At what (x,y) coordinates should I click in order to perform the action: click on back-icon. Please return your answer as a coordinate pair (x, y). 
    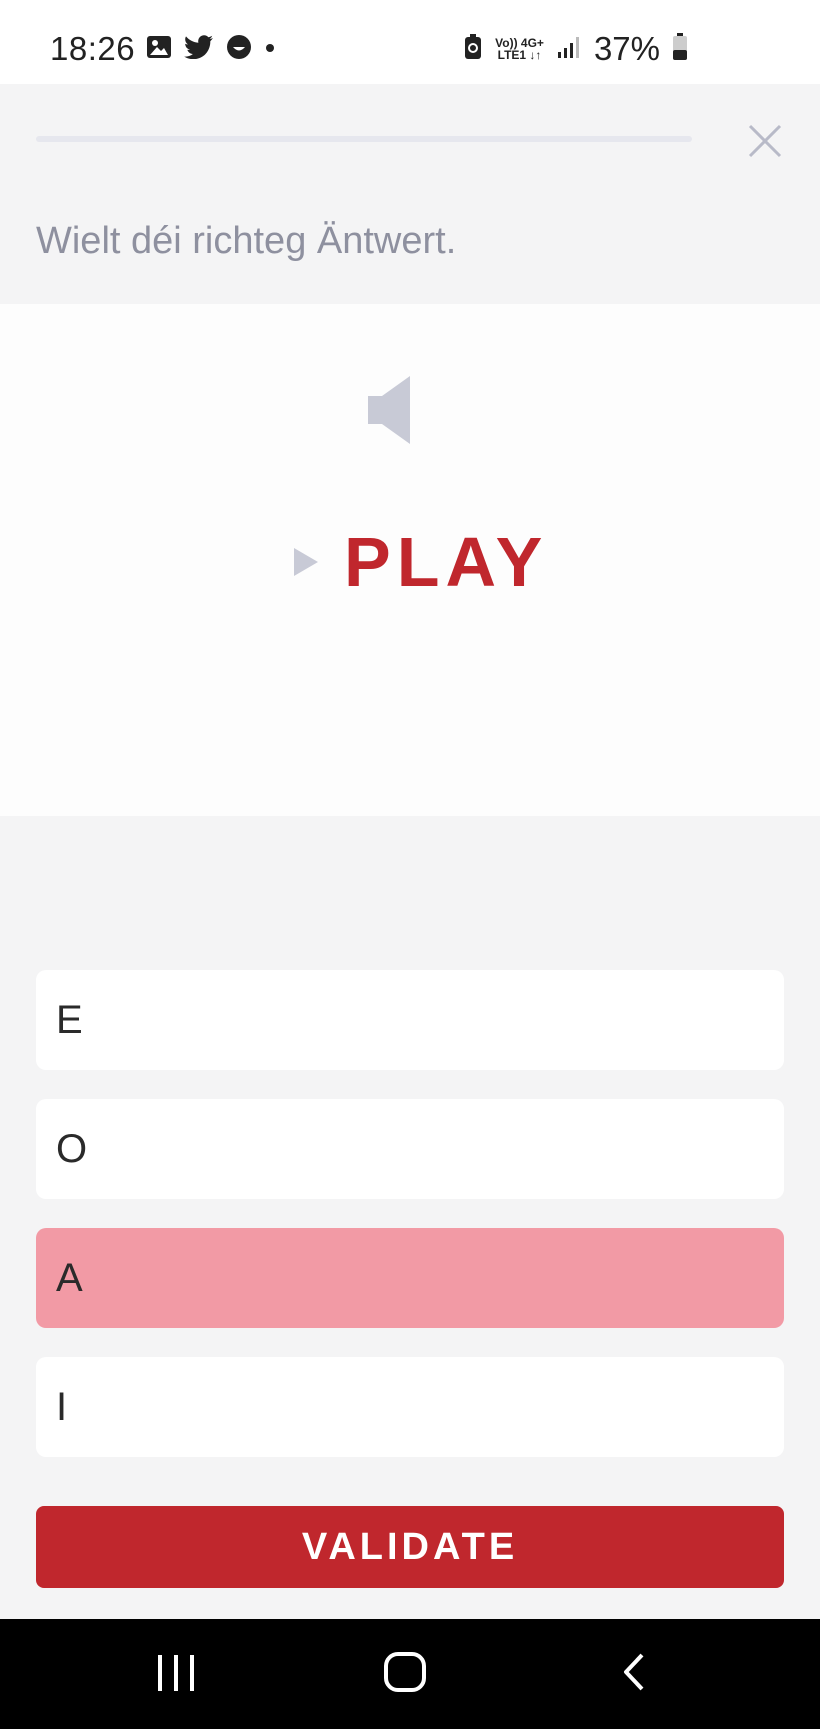
    Looking at the image, I should click on (634, 1672).